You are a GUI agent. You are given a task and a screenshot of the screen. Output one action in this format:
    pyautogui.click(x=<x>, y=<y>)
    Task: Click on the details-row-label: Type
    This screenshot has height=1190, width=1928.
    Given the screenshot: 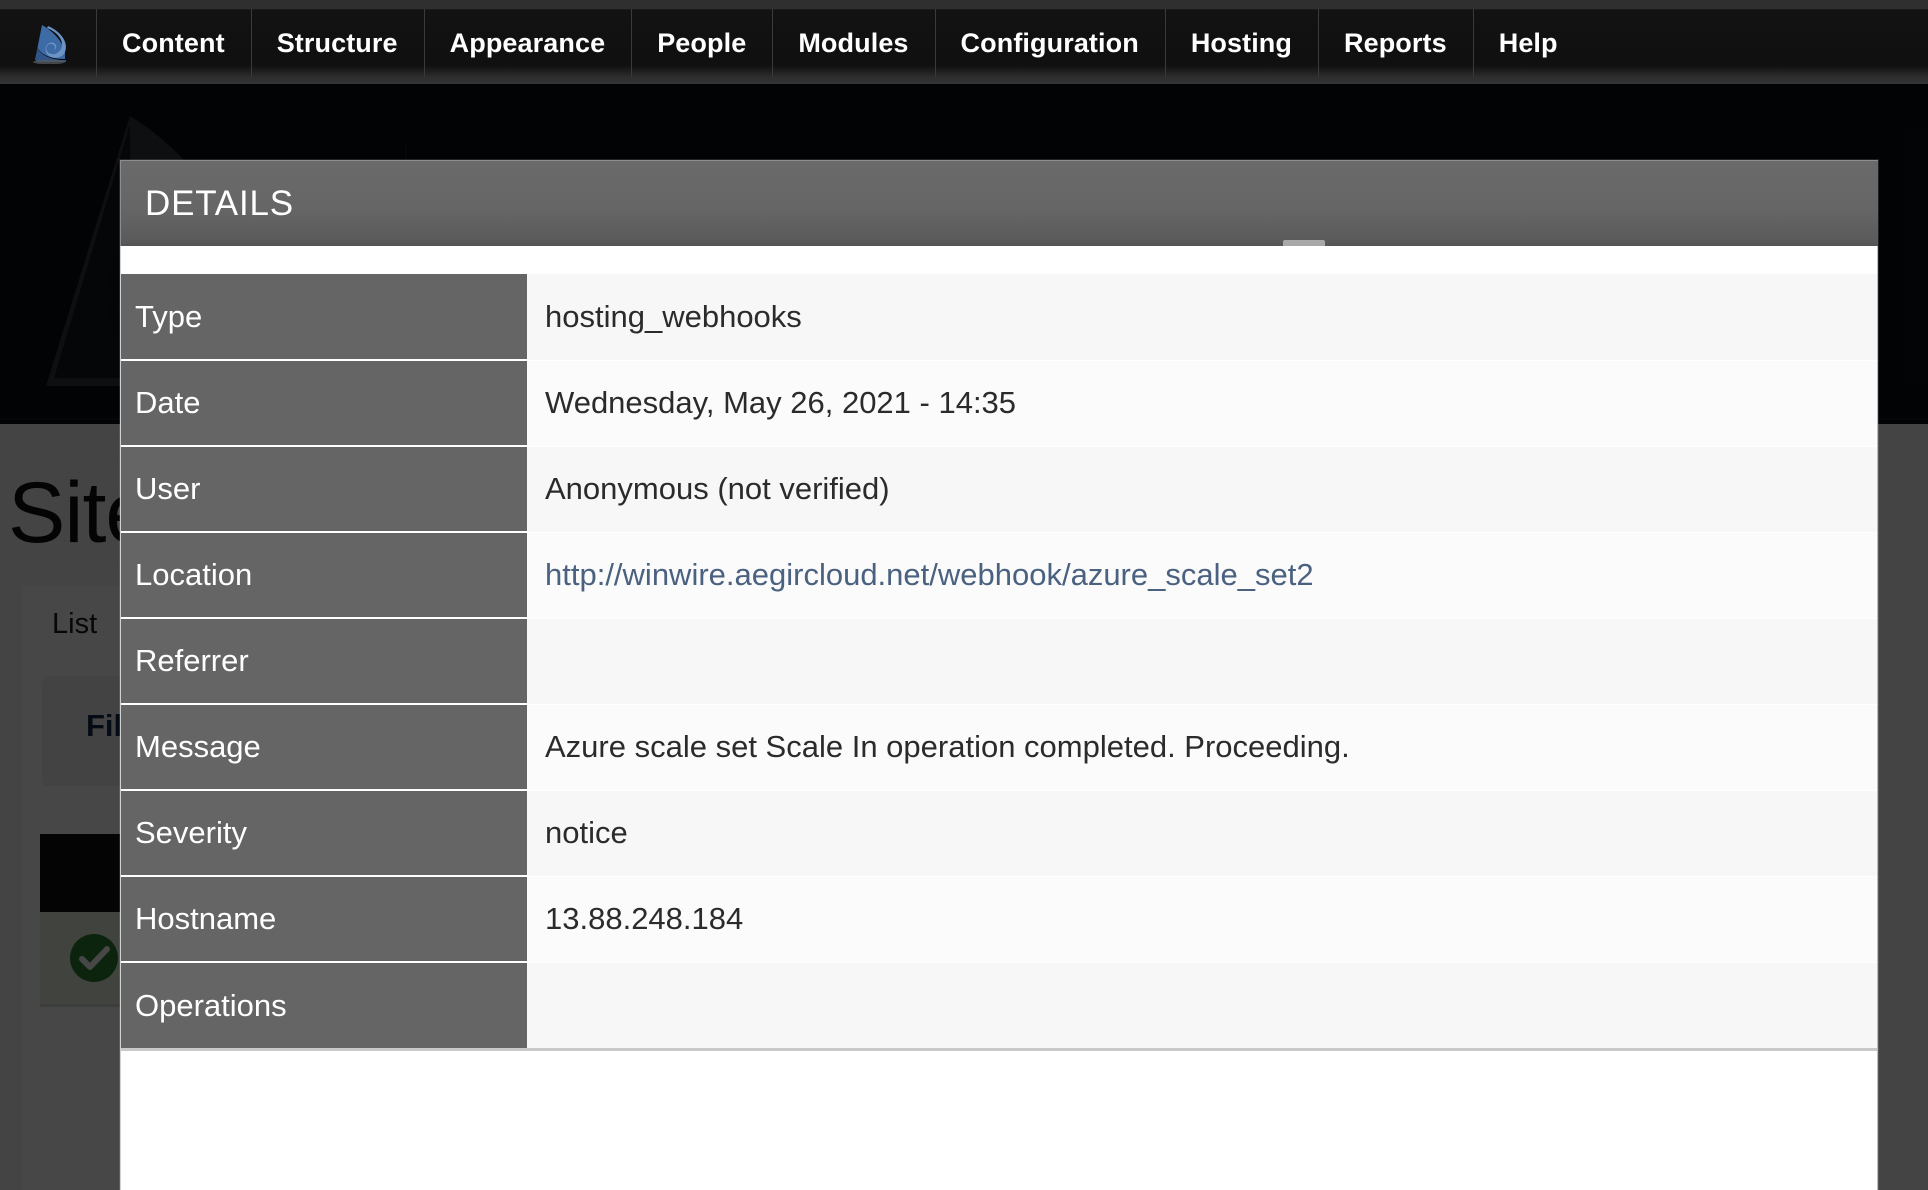 What is the action you would take?
    pyautogui.click(x=324, y=317)
    